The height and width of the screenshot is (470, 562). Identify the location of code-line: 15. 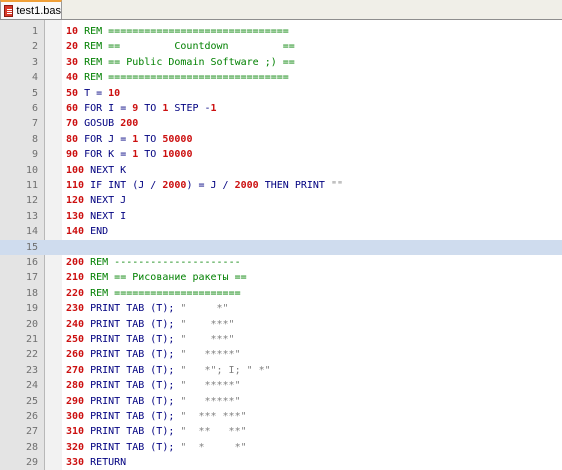
(281, 247).